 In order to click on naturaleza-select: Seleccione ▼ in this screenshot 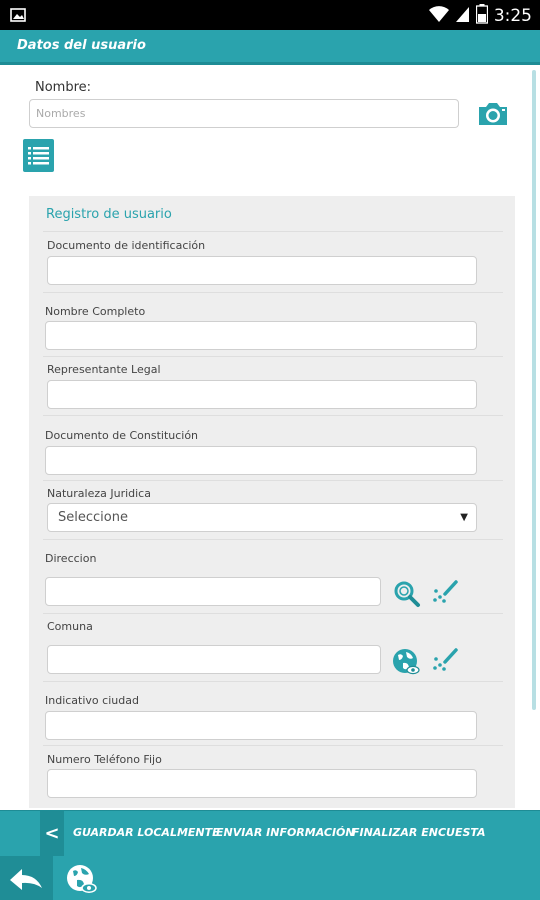, I will do `click(262, 517)`.